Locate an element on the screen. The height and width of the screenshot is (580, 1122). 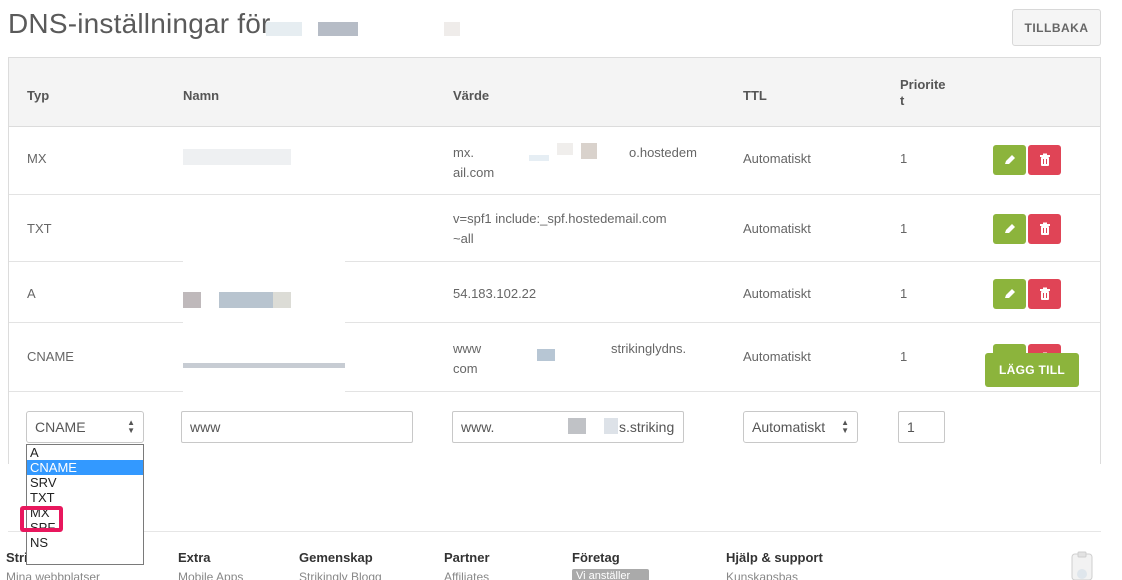
table-header: Typ Namn Värde TTL Priorite t is located at coordinates (554, 92).